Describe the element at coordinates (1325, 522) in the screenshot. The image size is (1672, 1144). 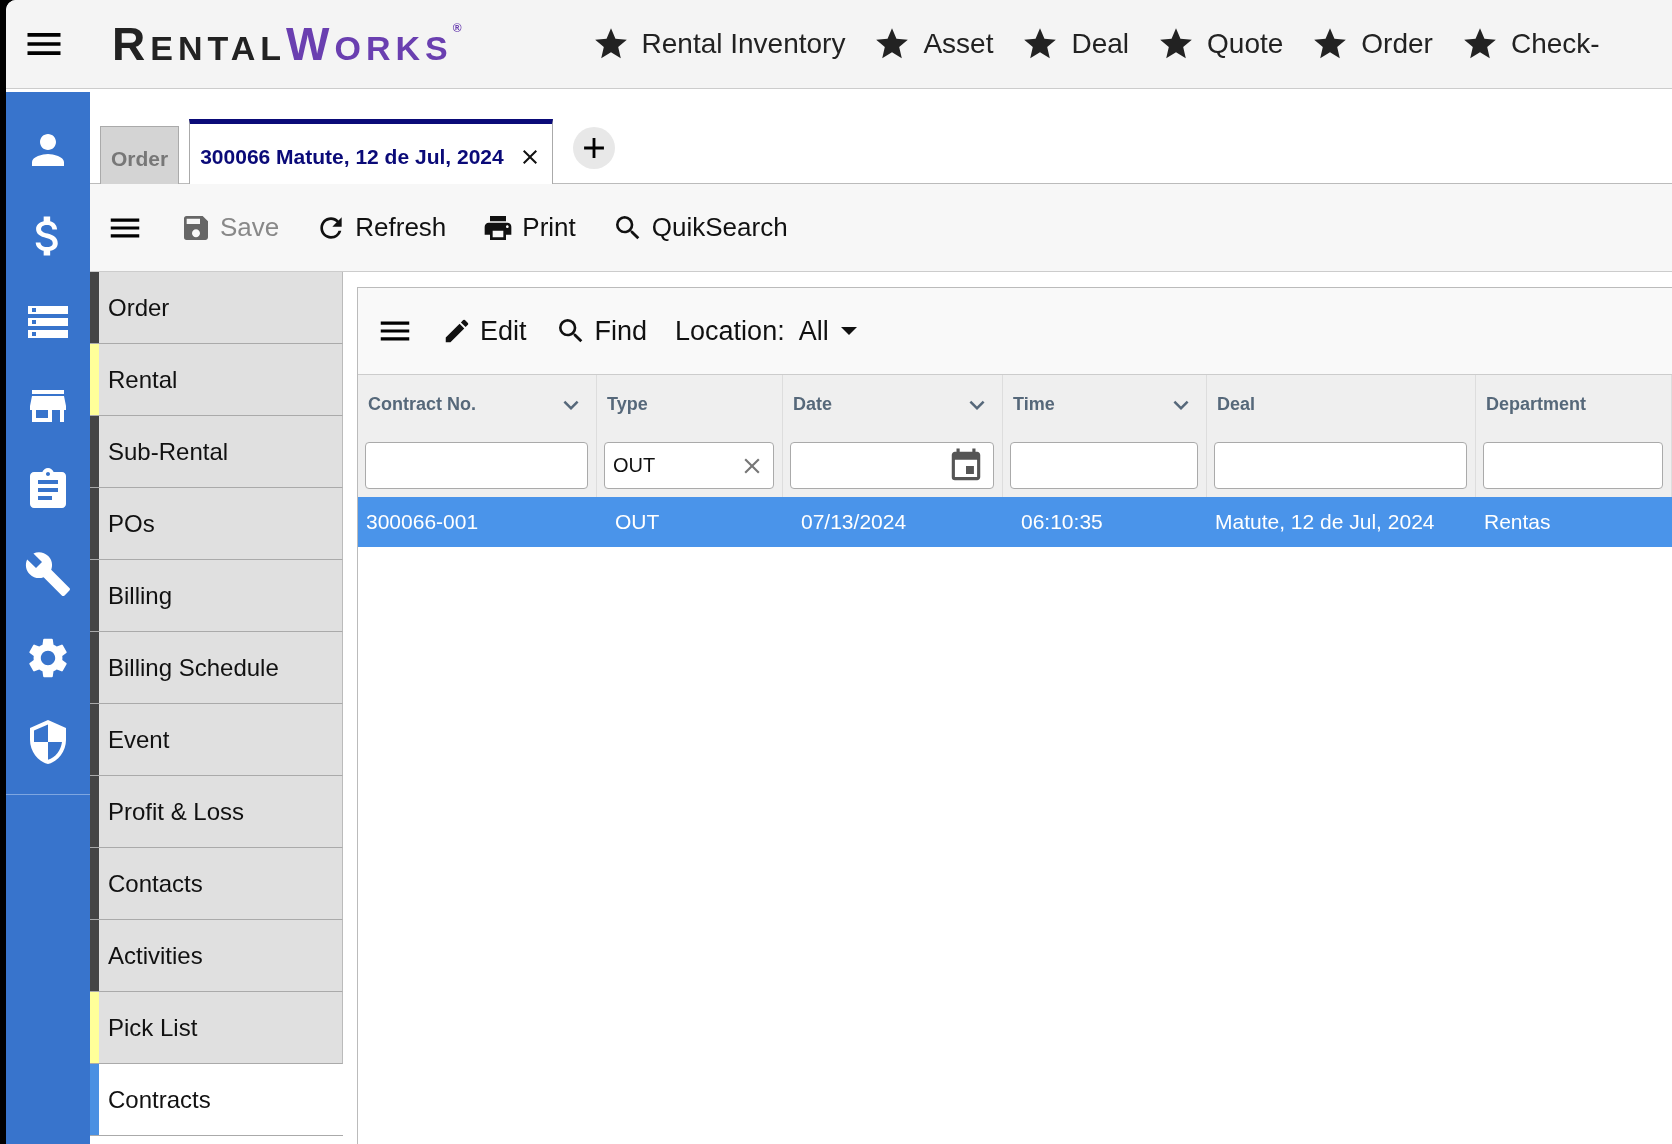
I see `table-cell-text: Matute, 12 de Jul, 2024` at that location.